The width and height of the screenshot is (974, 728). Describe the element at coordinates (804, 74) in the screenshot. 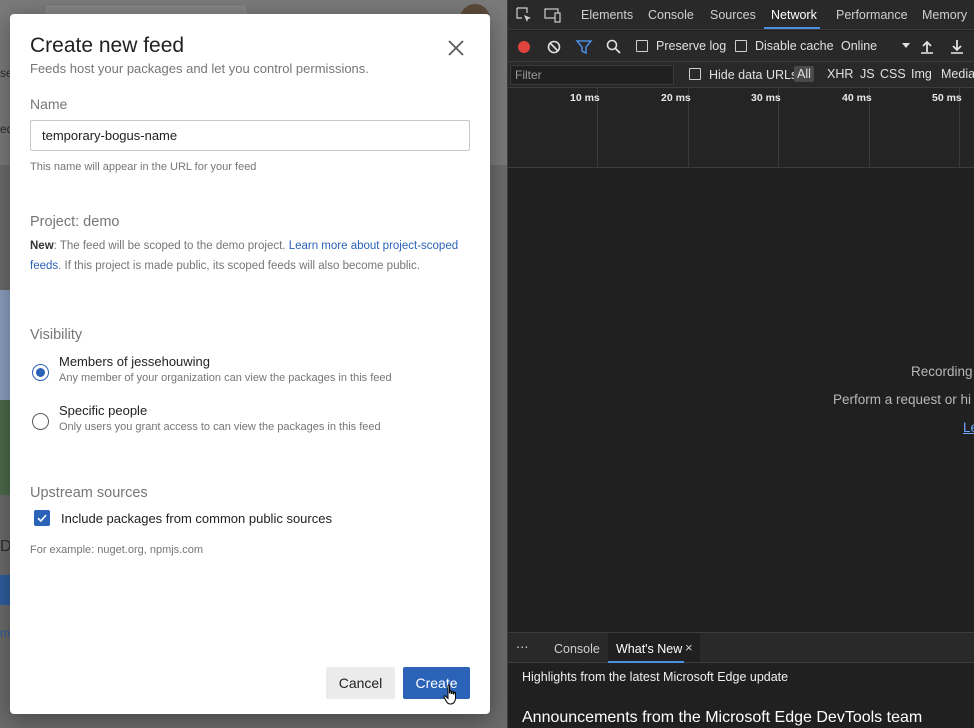

I see `type-filter-all: All` at that location.